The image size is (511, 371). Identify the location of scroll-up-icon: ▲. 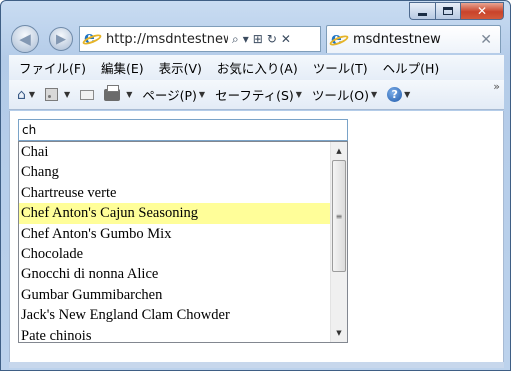
(339, 151).